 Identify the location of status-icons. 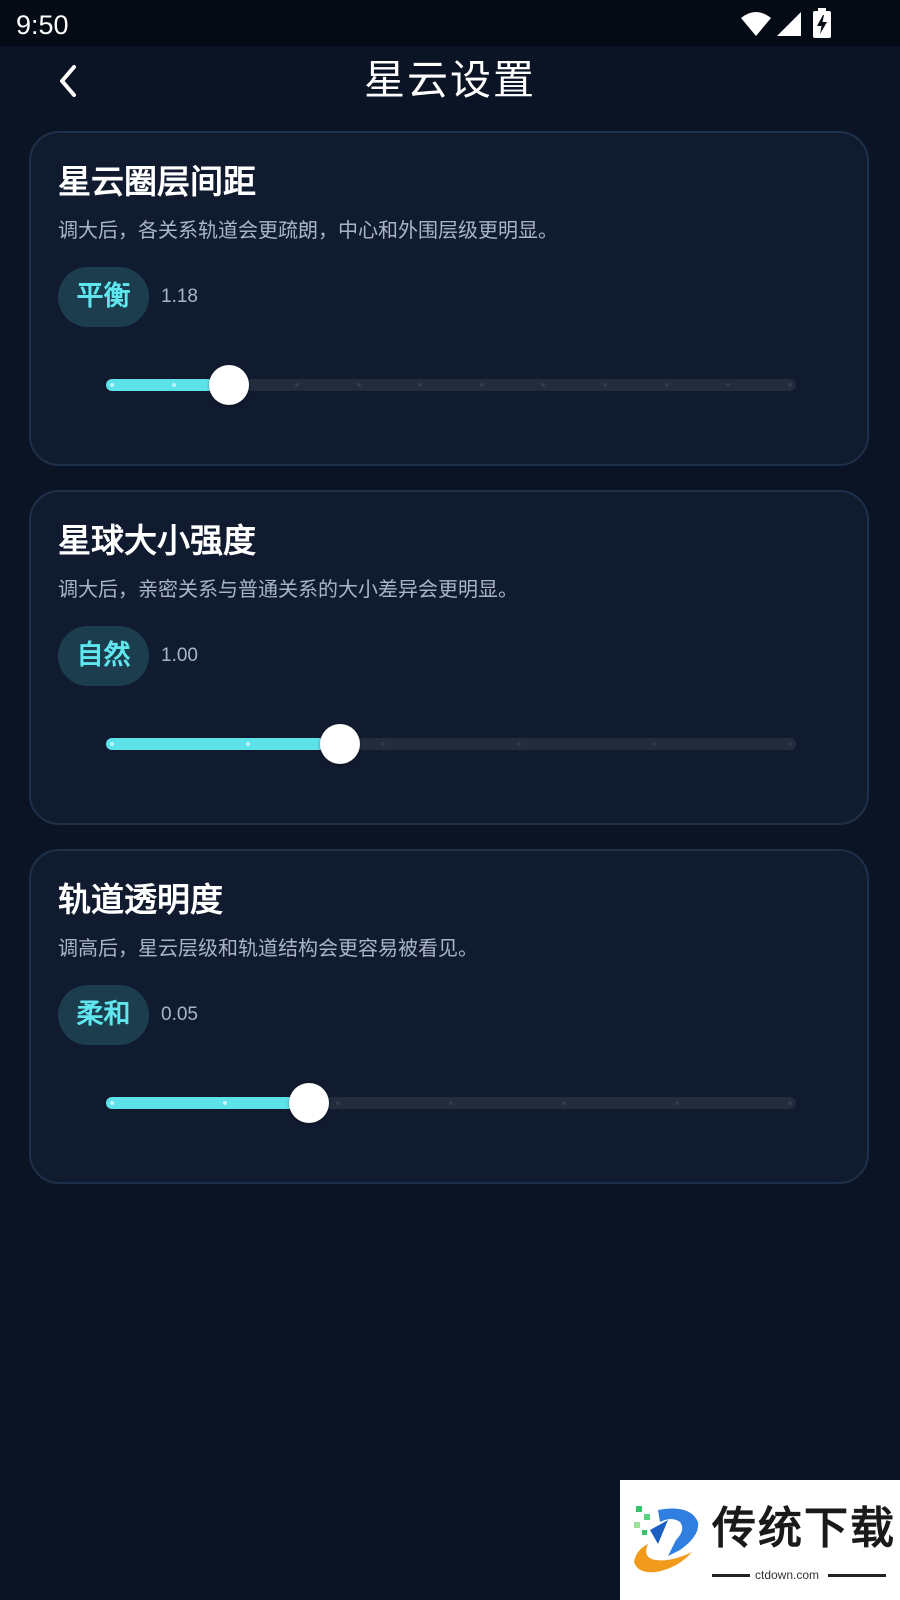
(795, 23).